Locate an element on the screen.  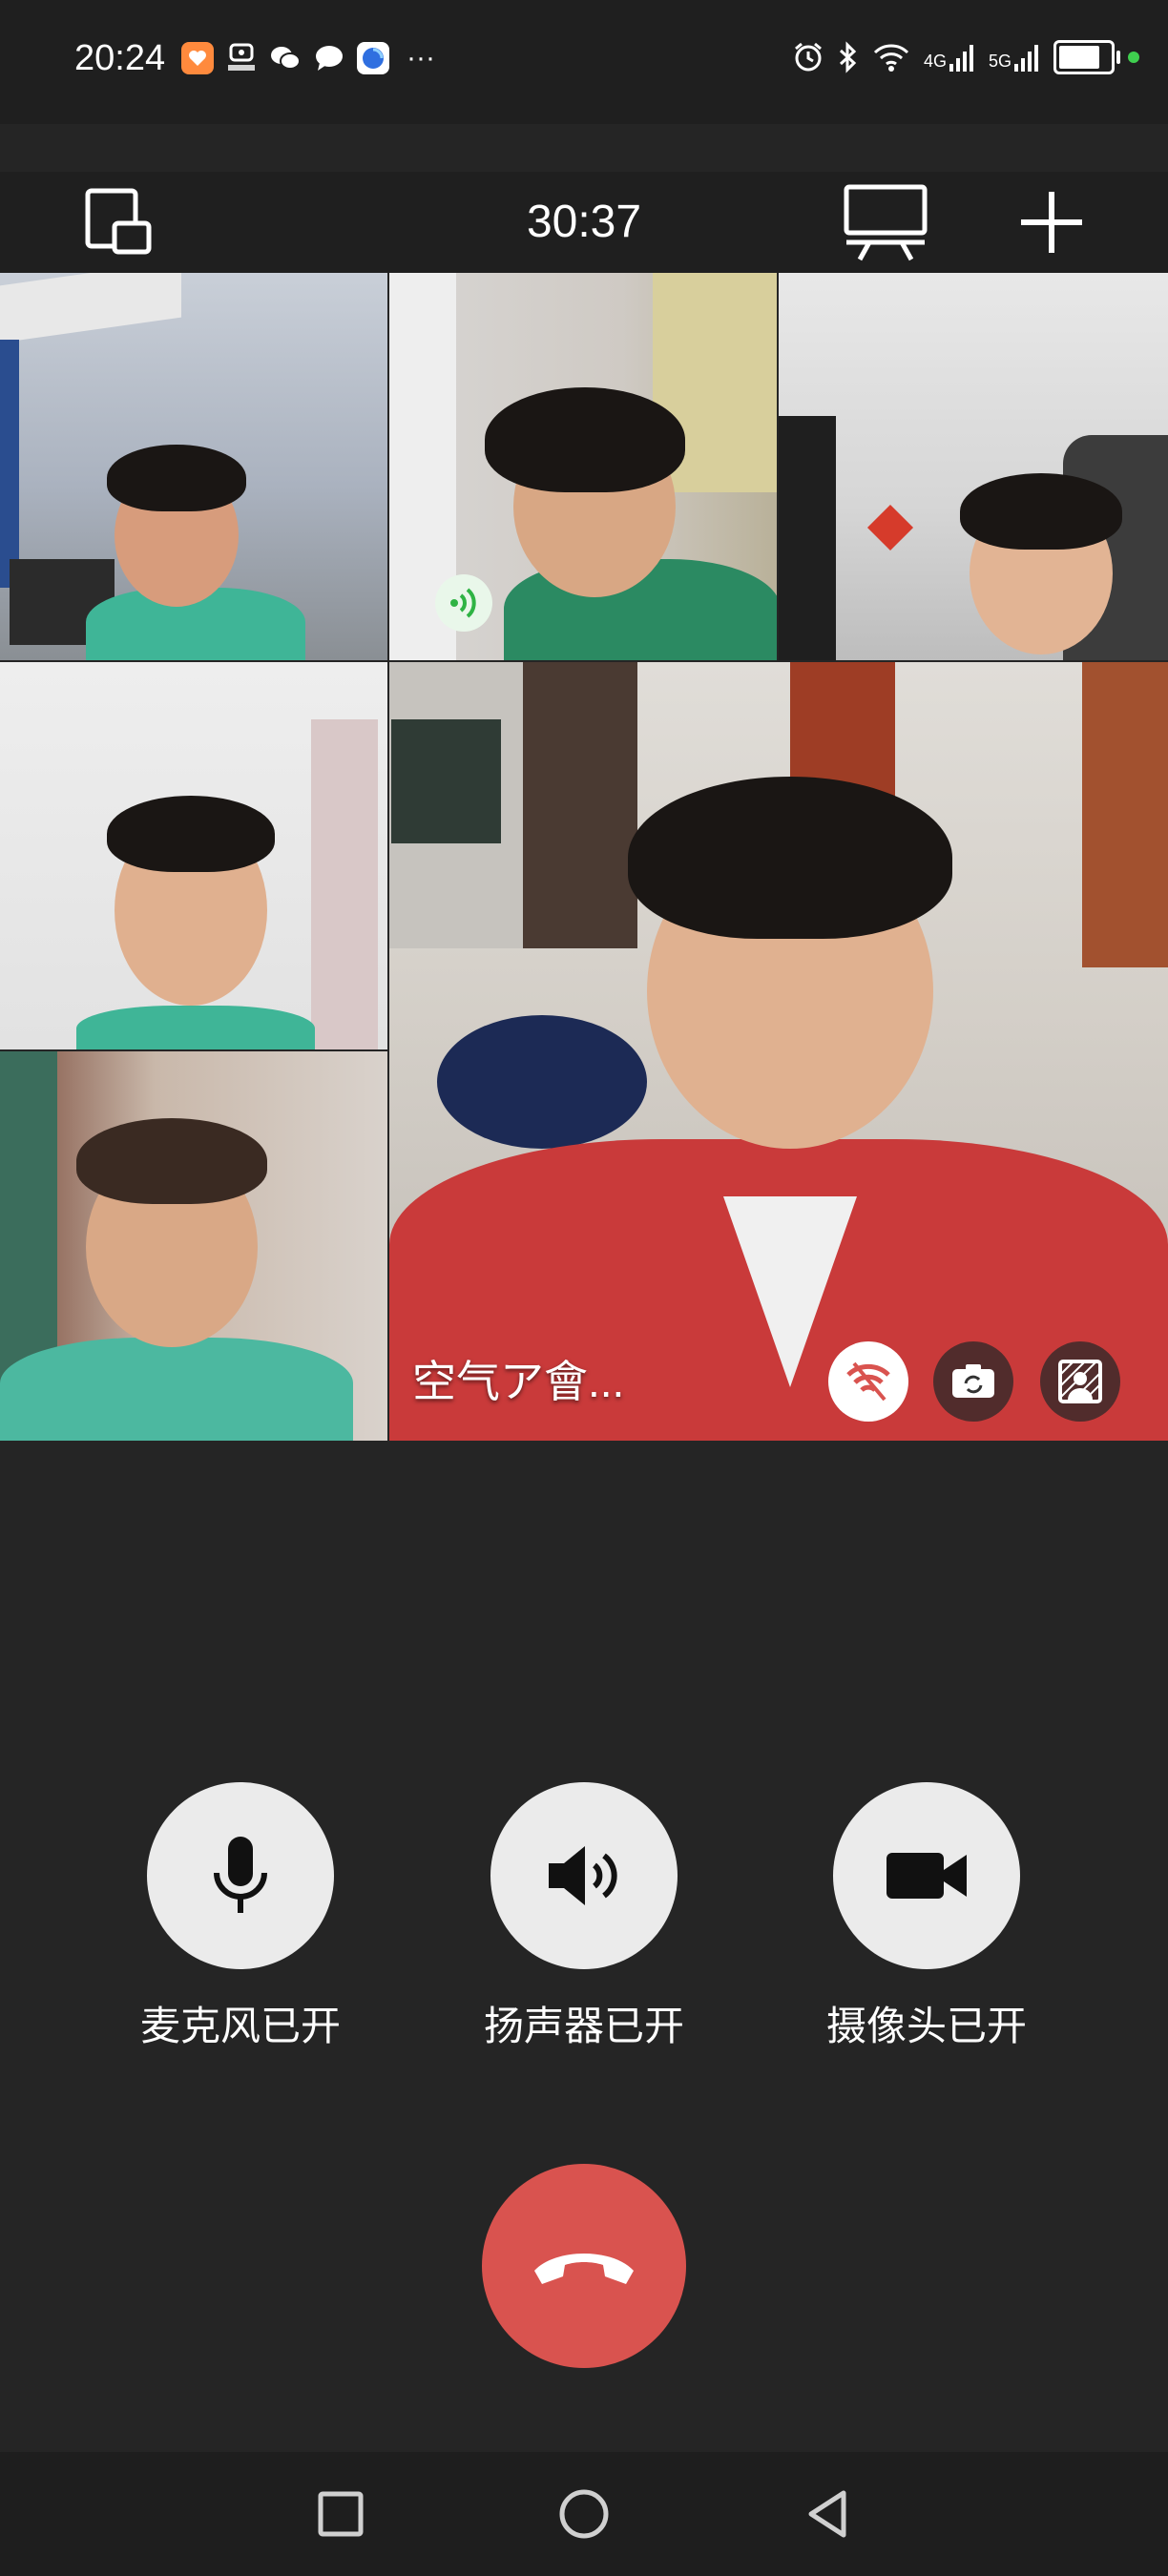
microphone-label: 麦克风已开 is located at coordinates (241, 2026).